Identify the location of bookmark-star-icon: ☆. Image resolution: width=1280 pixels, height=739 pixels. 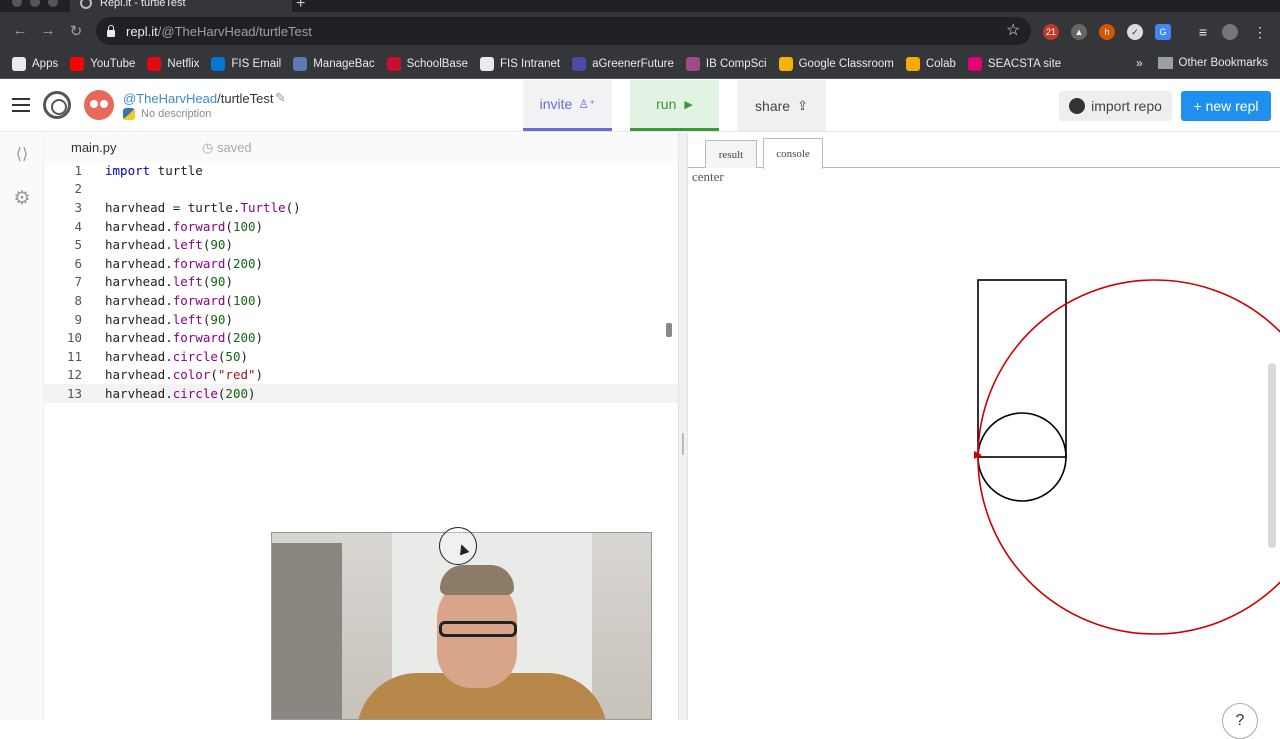
(1013, 30).